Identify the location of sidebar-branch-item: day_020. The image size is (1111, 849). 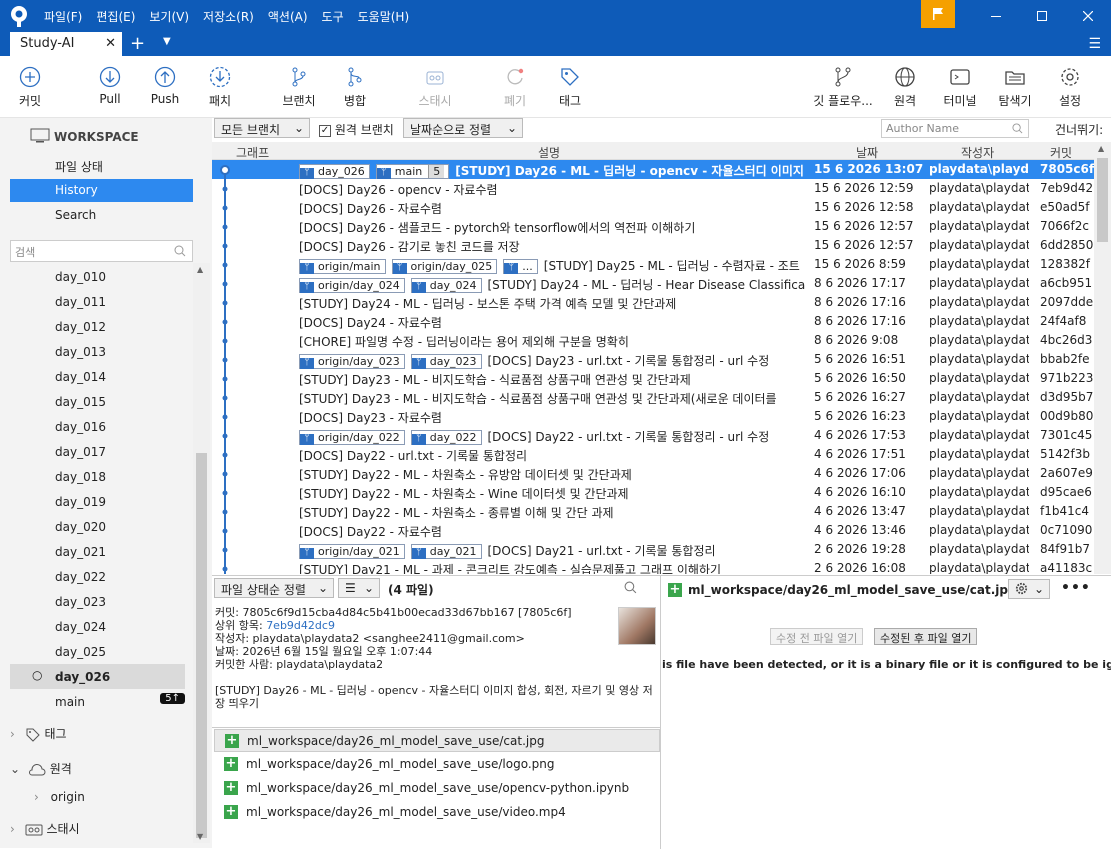
(97, 526).